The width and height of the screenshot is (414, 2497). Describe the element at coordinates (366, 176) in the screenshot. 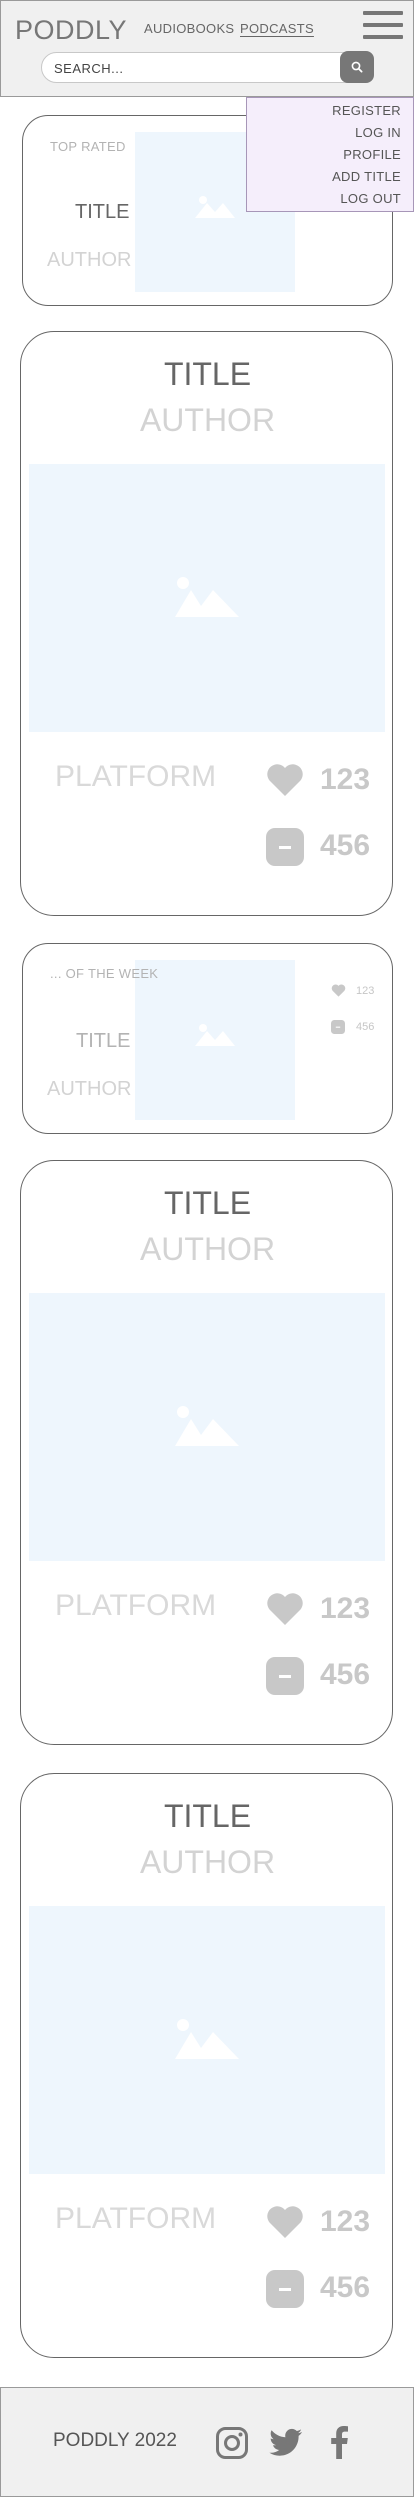

I see `menu-item-add-title: ADD TITLE` at that location.